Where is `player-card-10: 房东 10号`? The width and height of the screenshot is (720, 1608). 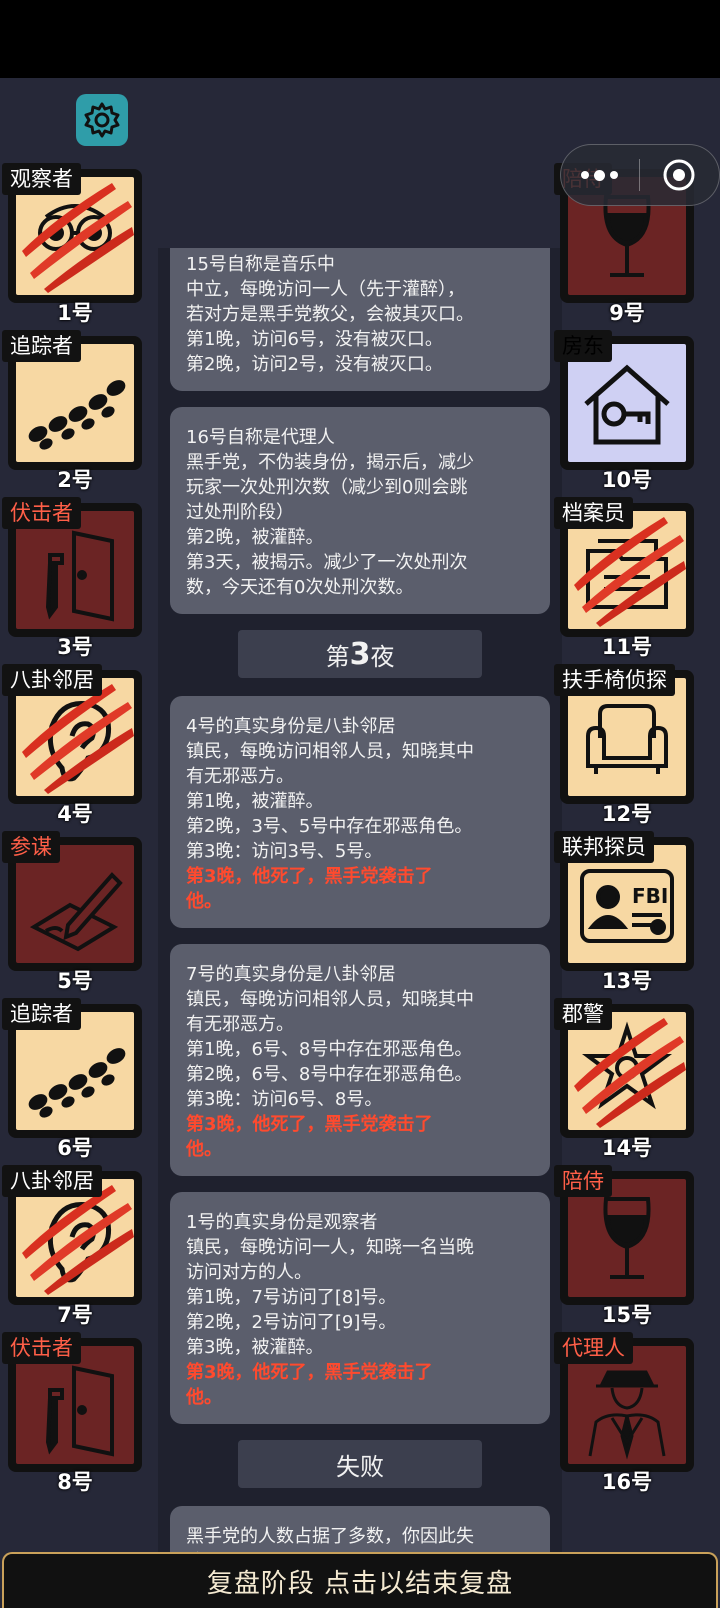 player-card-10: 房东 10号 is located at coordinates (624, 411).